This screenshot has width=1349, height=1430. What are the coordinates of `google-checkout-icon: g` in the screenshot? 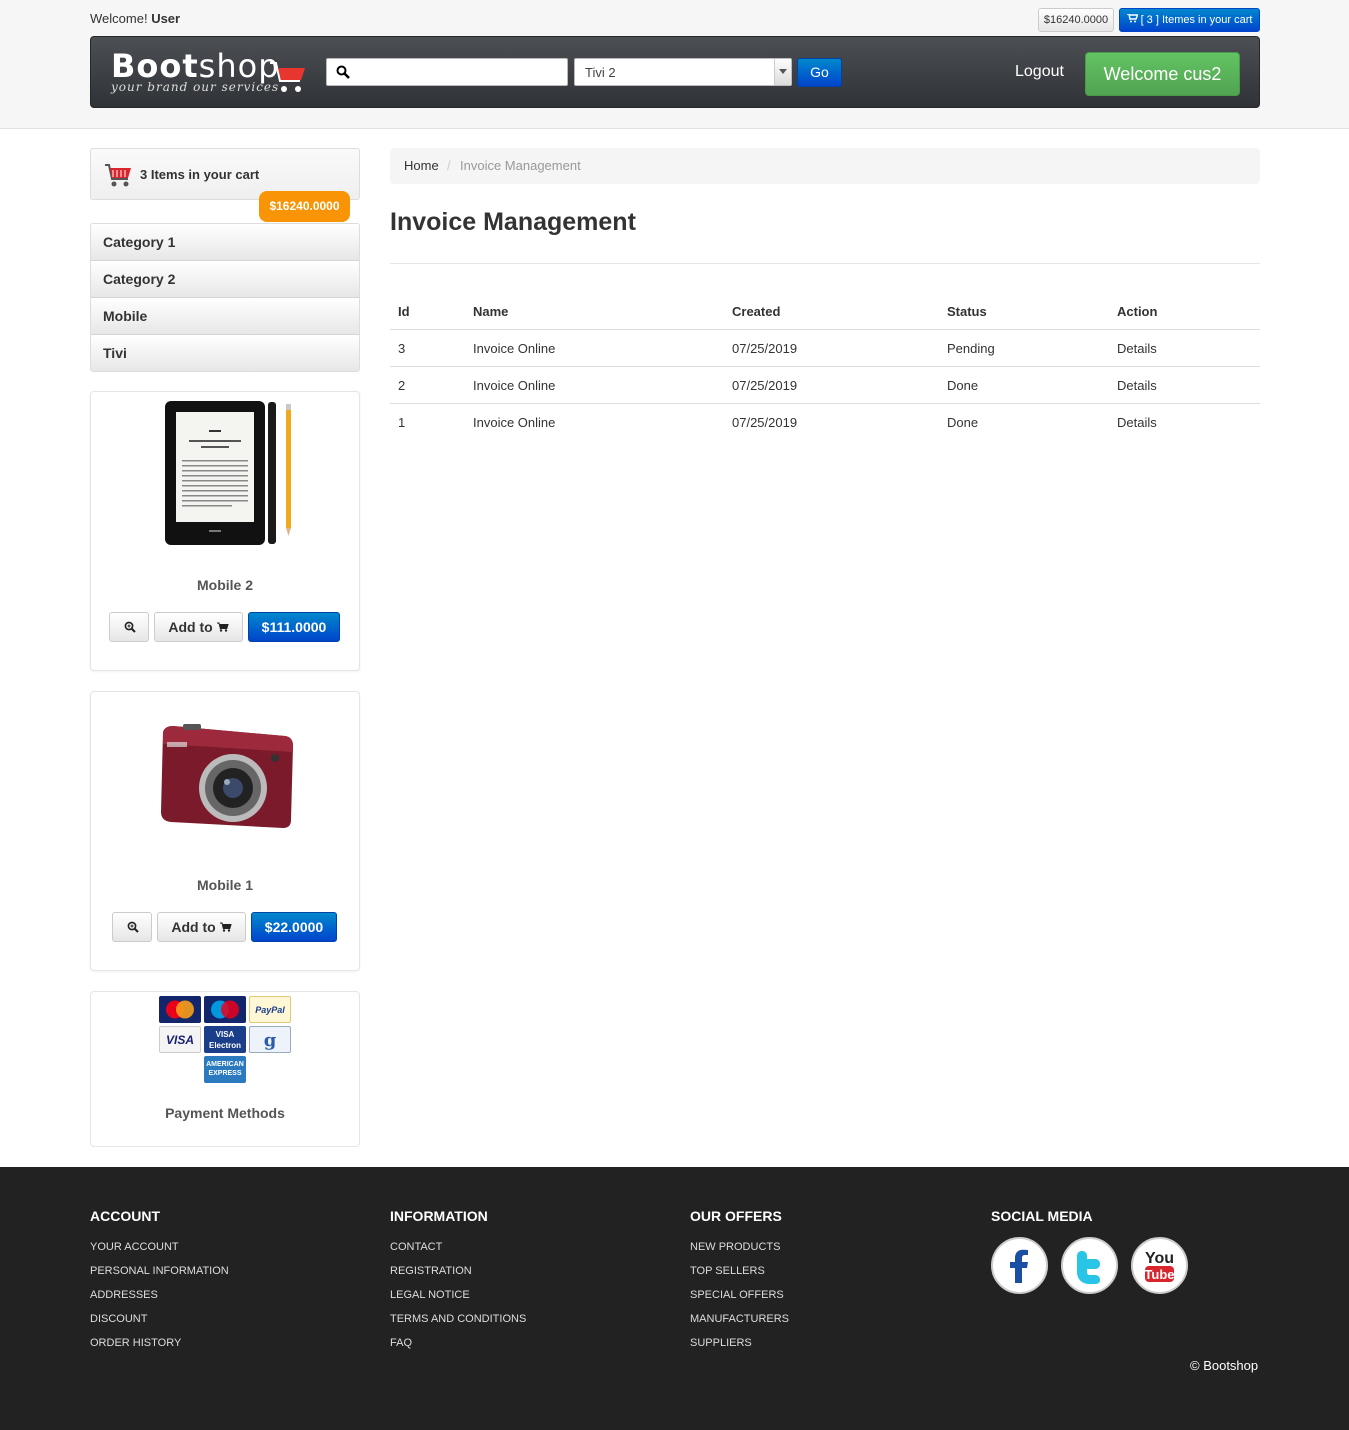 It's located at (270, 1039).